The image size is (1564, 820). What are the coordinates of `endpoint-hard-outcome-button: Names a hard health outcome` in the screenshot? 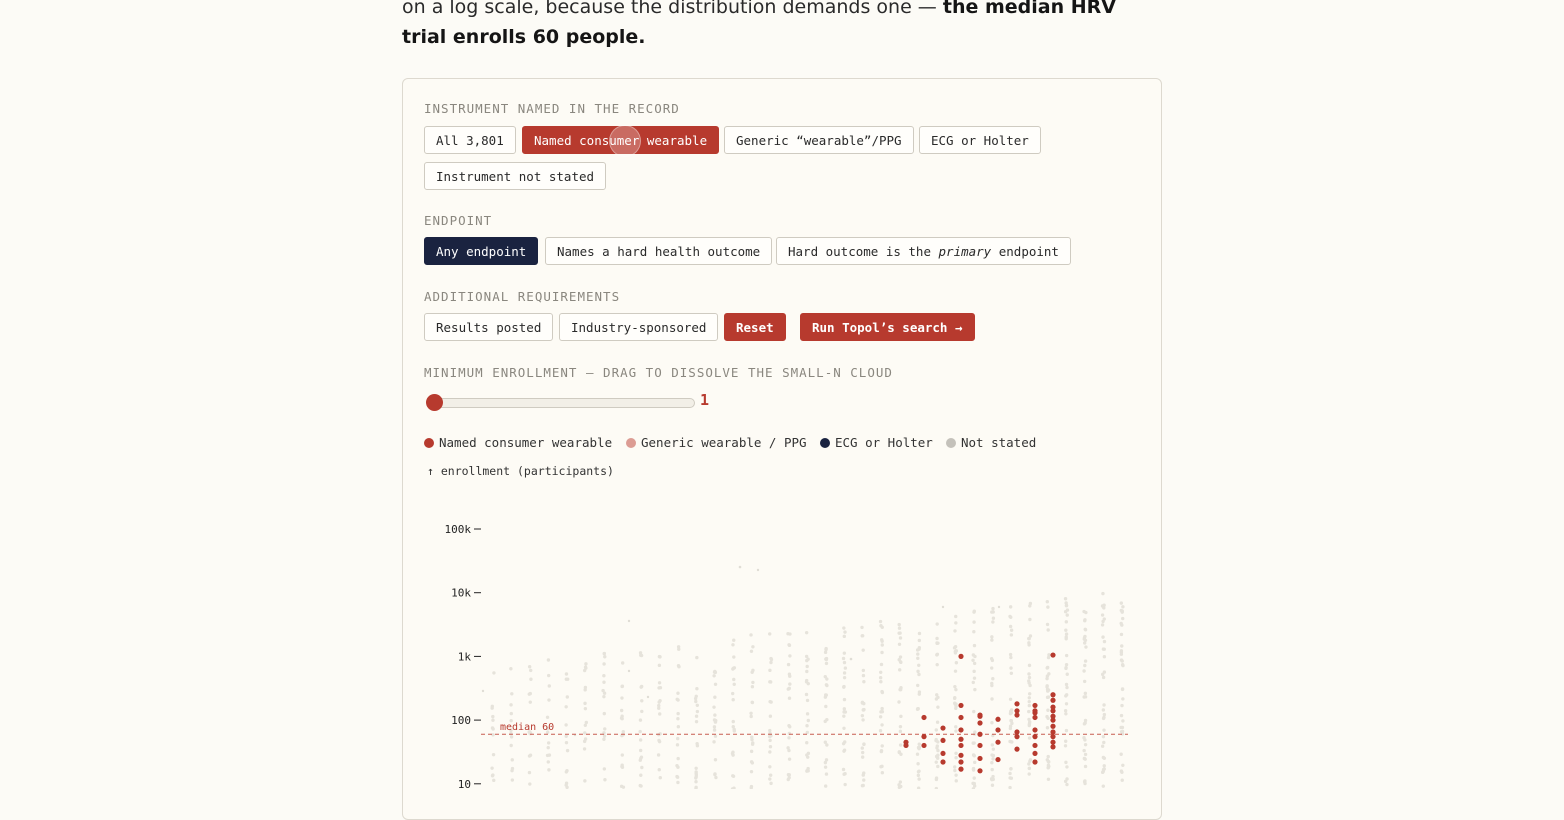 It's located at (659, 251).